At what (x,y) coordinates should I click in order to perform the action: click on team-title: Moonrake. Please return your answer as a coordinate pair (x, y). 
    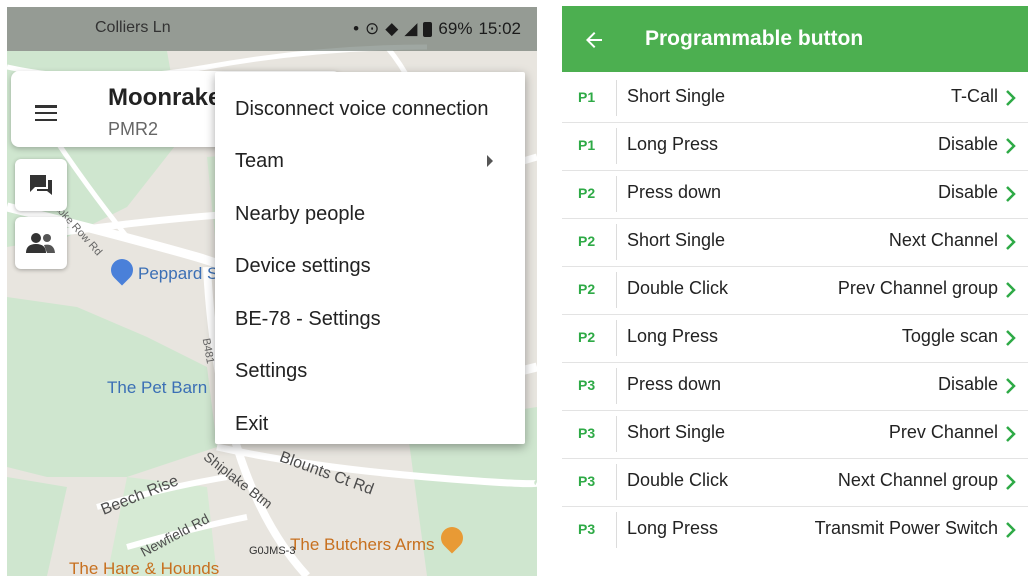
    Looking at the image, I should click on (165, 97).